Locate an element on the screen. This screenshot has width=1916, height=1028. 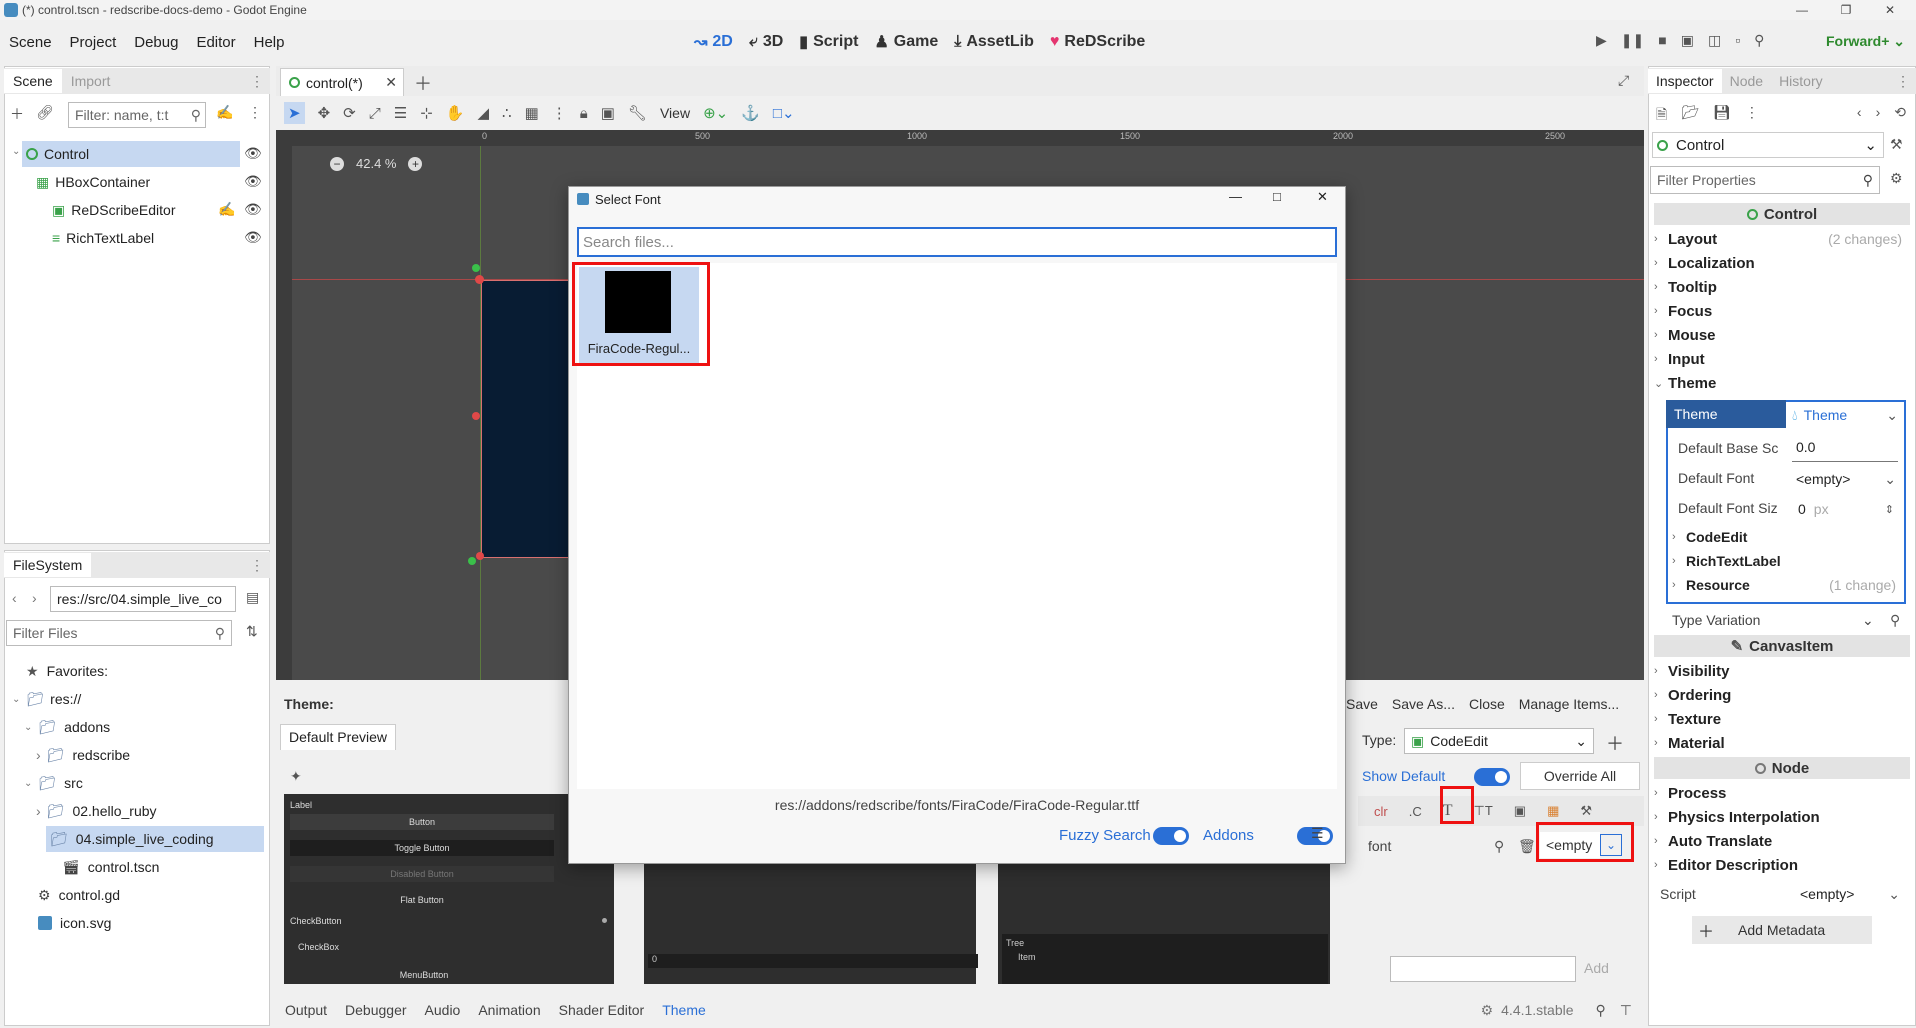
back-icon: ‹ is located at coordinates (14, 598).